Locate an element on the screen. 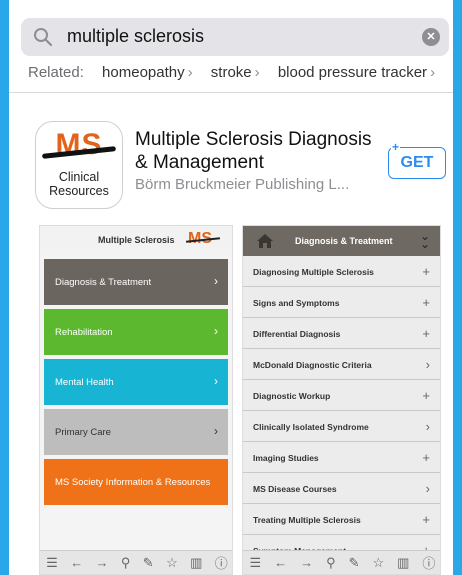 The height and width of the screenshot is (575, 462). search-input: multiple sclerosis is located at coordinates (135, 36).